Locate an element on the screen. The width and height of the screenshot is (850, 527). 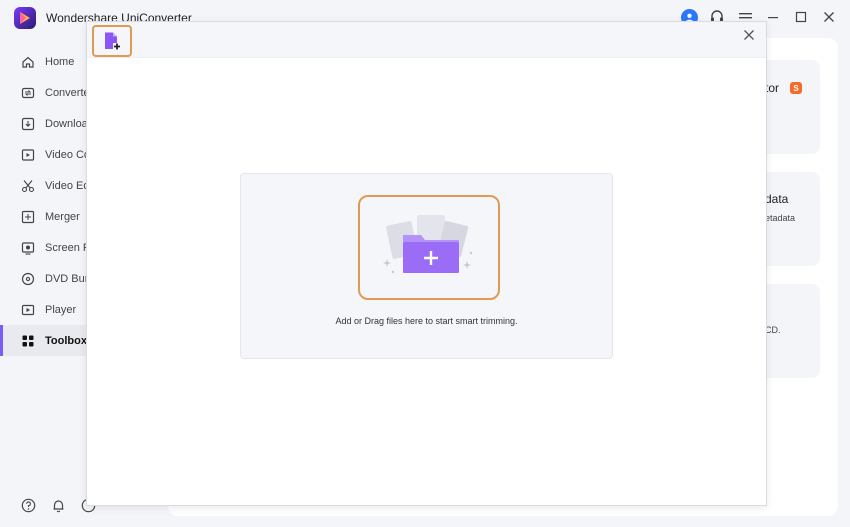
sidebar-item-label: Home is located at coordinates (60, 61).